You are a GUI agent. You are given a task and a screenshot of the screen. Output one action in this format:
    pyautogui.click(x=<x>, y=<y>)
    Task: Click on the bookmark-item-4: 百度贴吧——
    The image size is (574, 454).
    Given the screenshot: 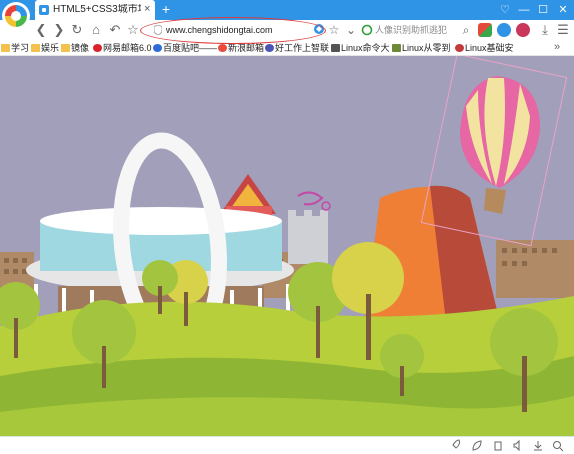 What is the action you would take?
    pyautogui.click(x=185, y=48)
    